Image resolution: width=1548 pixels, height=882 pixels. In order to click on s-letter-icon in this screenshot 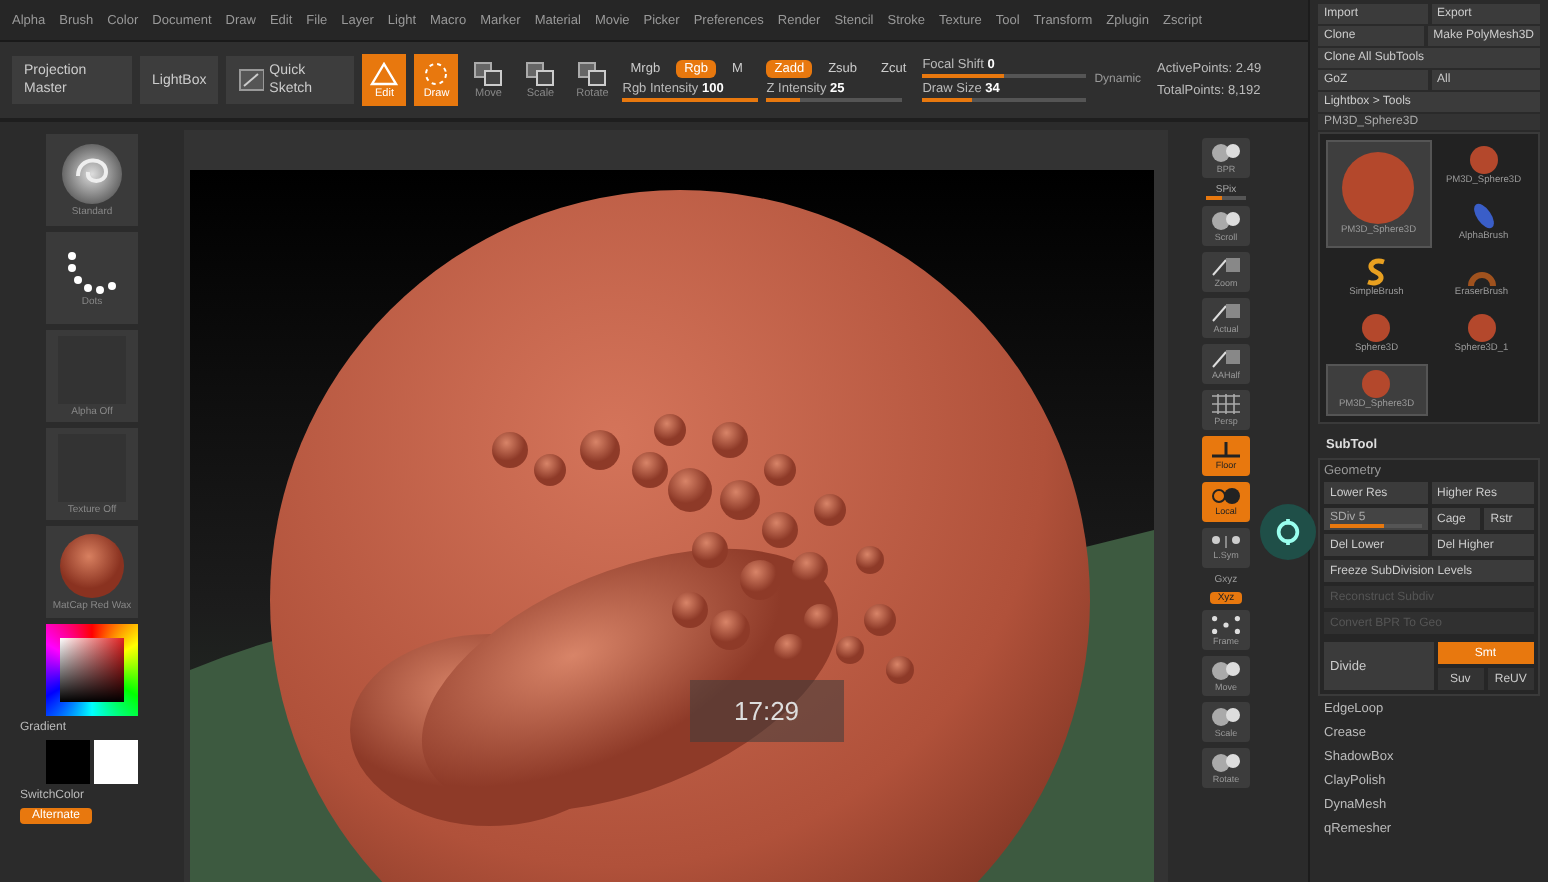, I will do `click(1376, 272)`.